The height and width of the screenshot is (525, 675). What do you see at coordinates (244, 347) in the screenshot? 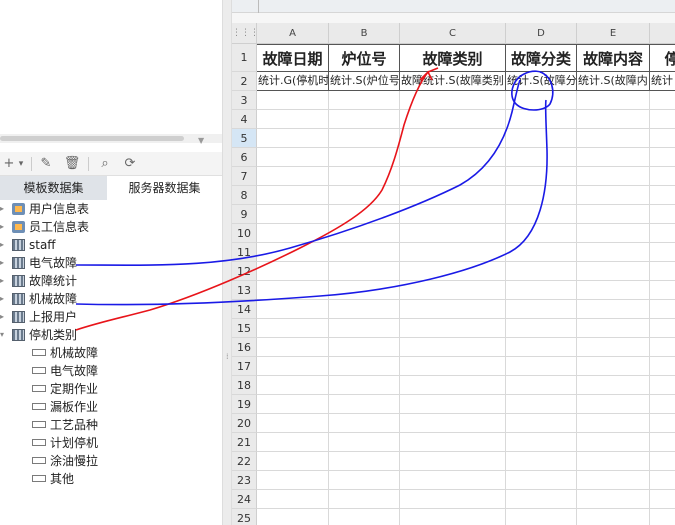
I see `row-header: 16` at bounding box center [244, 347].